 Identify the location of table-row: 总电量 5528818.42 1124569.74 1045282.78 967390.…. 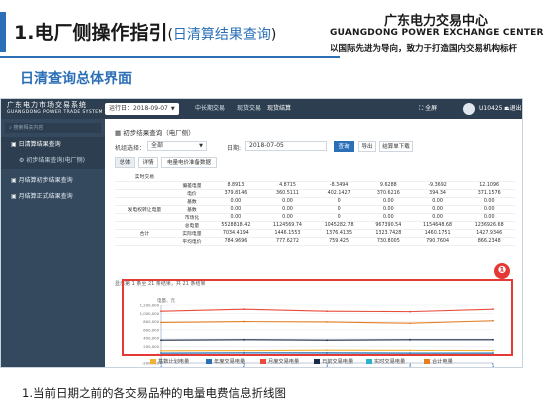
(315, 225).